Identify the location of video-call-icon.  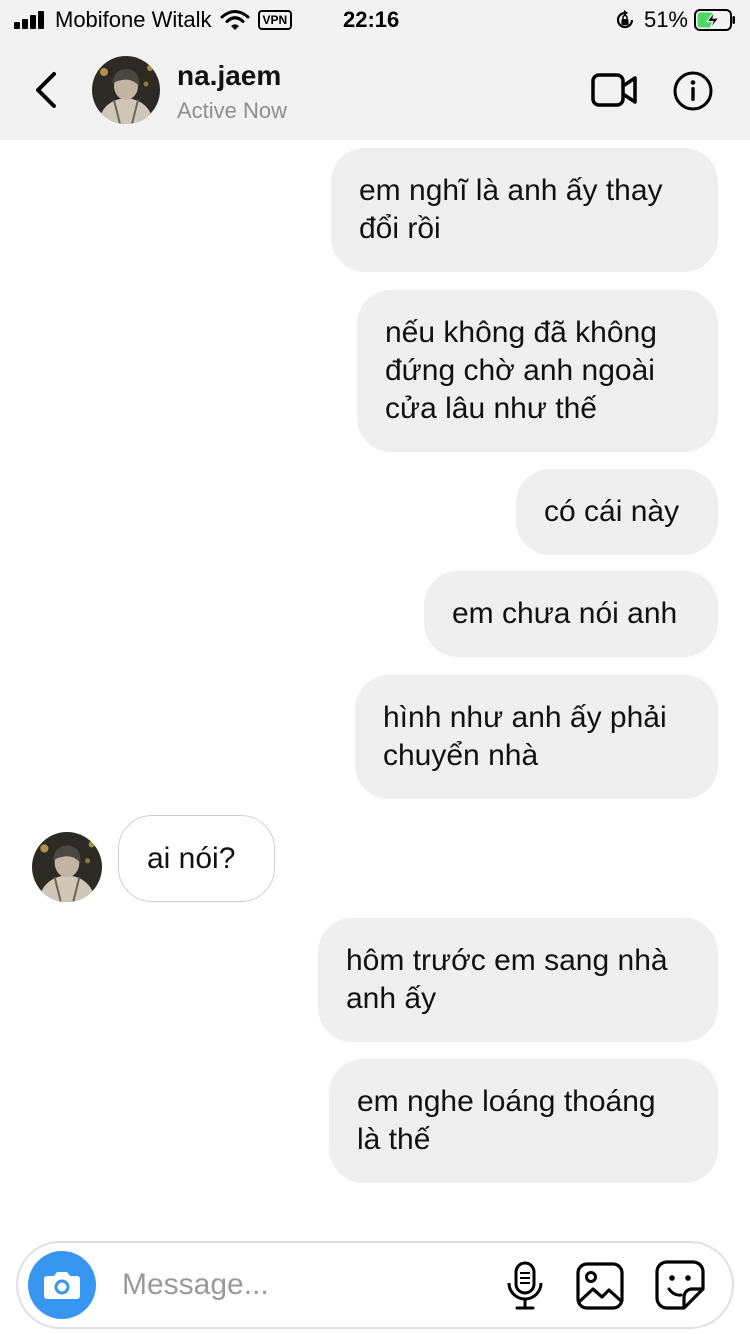
(614, 90).